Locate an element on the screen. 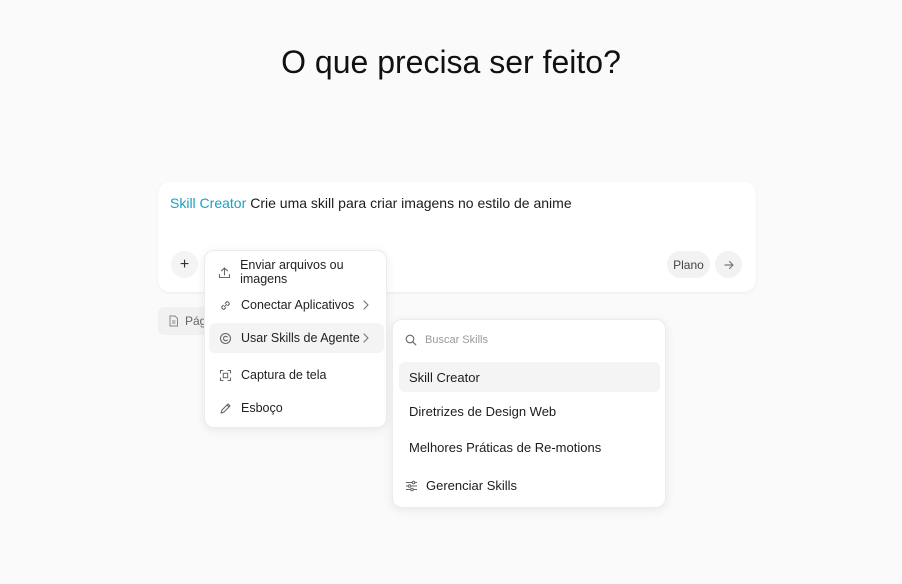  menu-item-label: Captura de tela is located at coordinates (284, 375).